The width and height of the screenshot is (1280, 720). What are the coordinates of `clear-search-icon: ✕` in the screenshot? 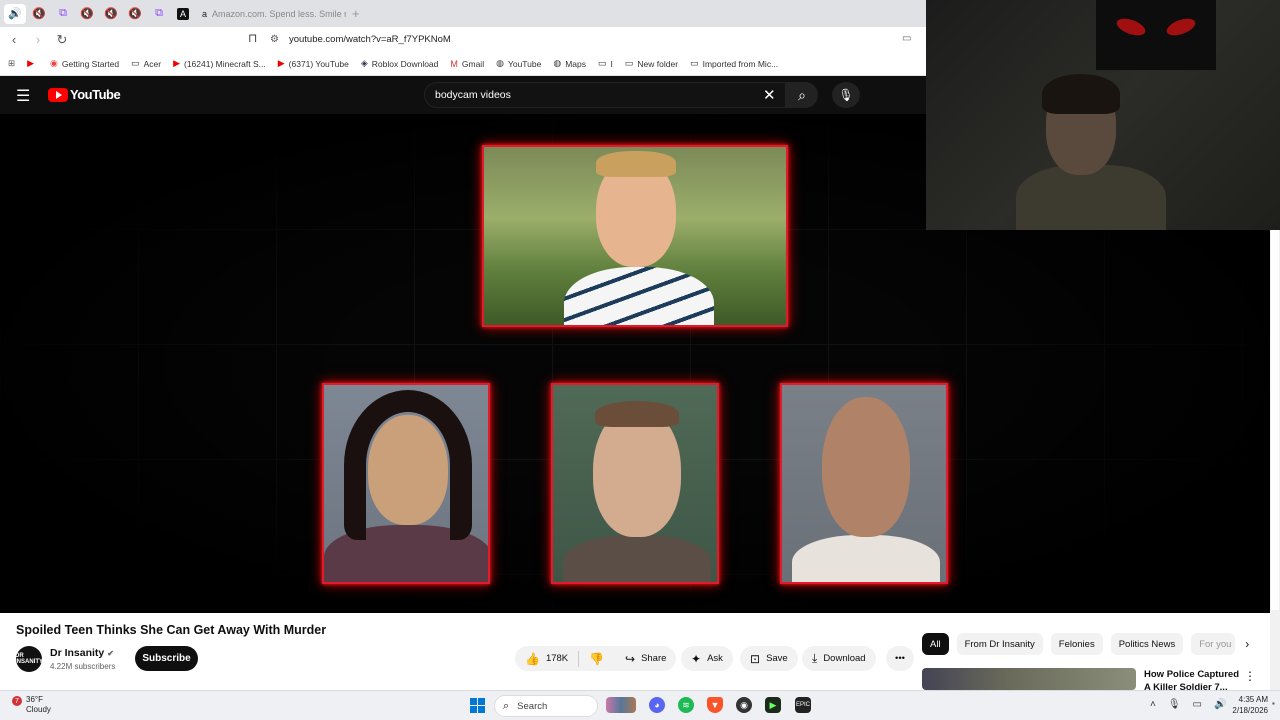 It's located at (769, 95).